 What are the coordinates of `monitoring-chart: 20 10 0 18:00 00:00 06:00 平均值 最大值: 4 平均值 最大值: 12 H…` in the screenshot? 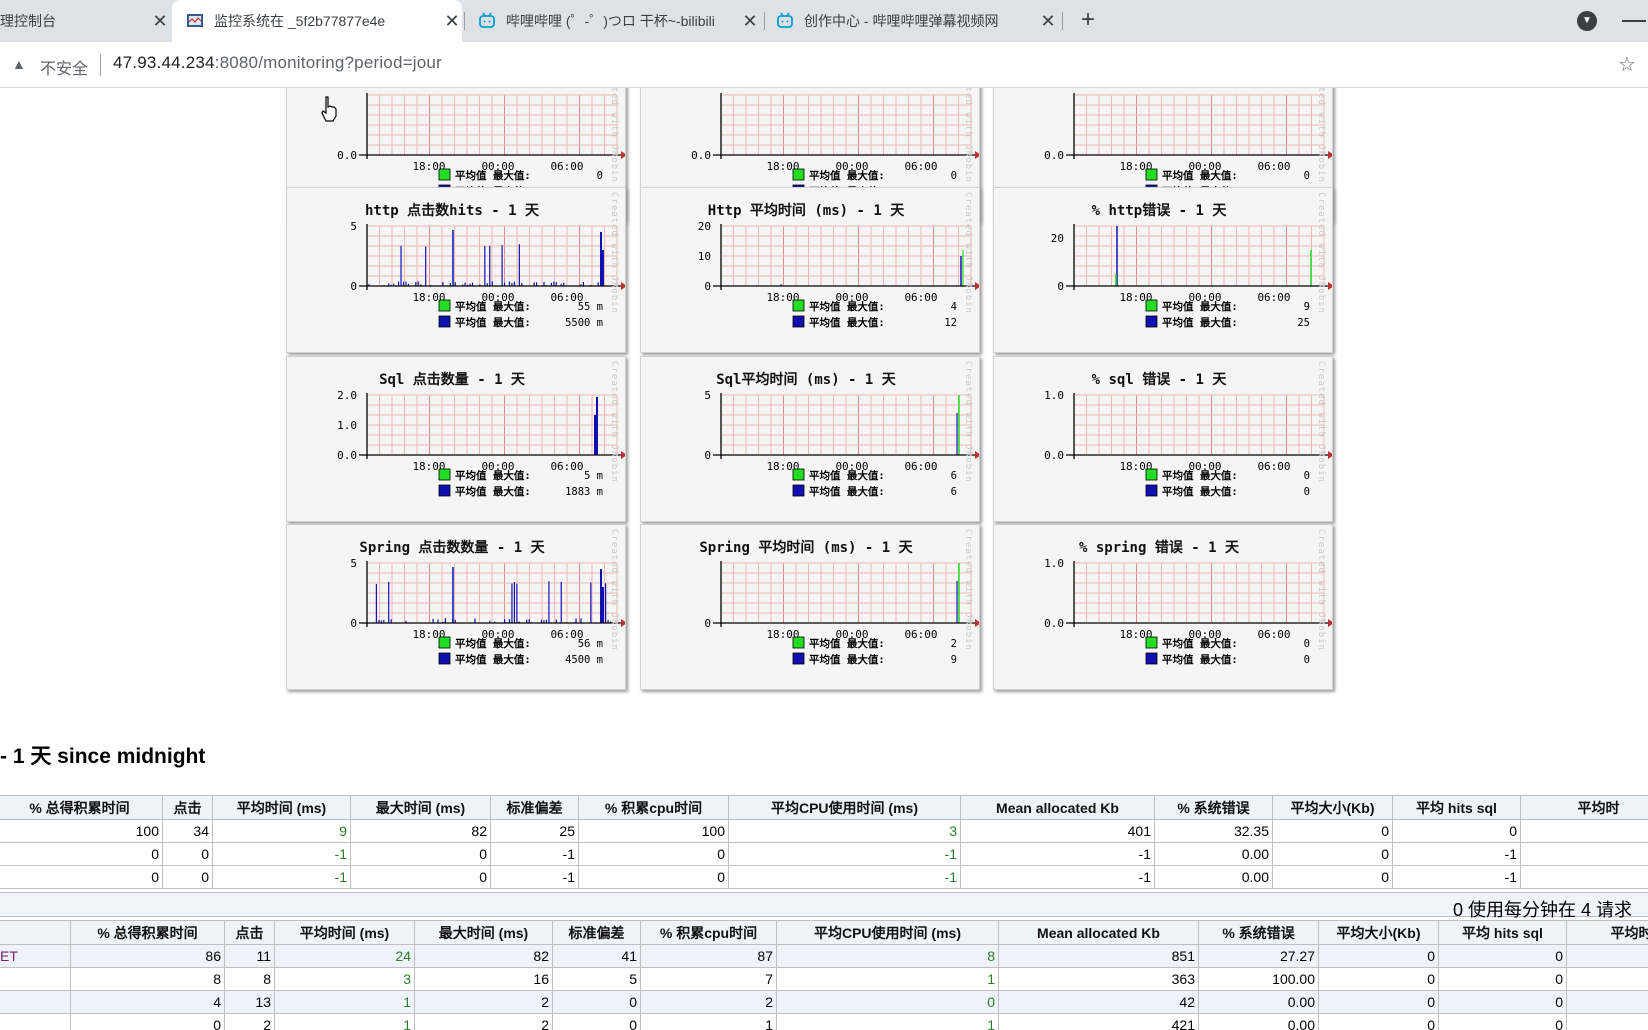 It's located at (810, 270).